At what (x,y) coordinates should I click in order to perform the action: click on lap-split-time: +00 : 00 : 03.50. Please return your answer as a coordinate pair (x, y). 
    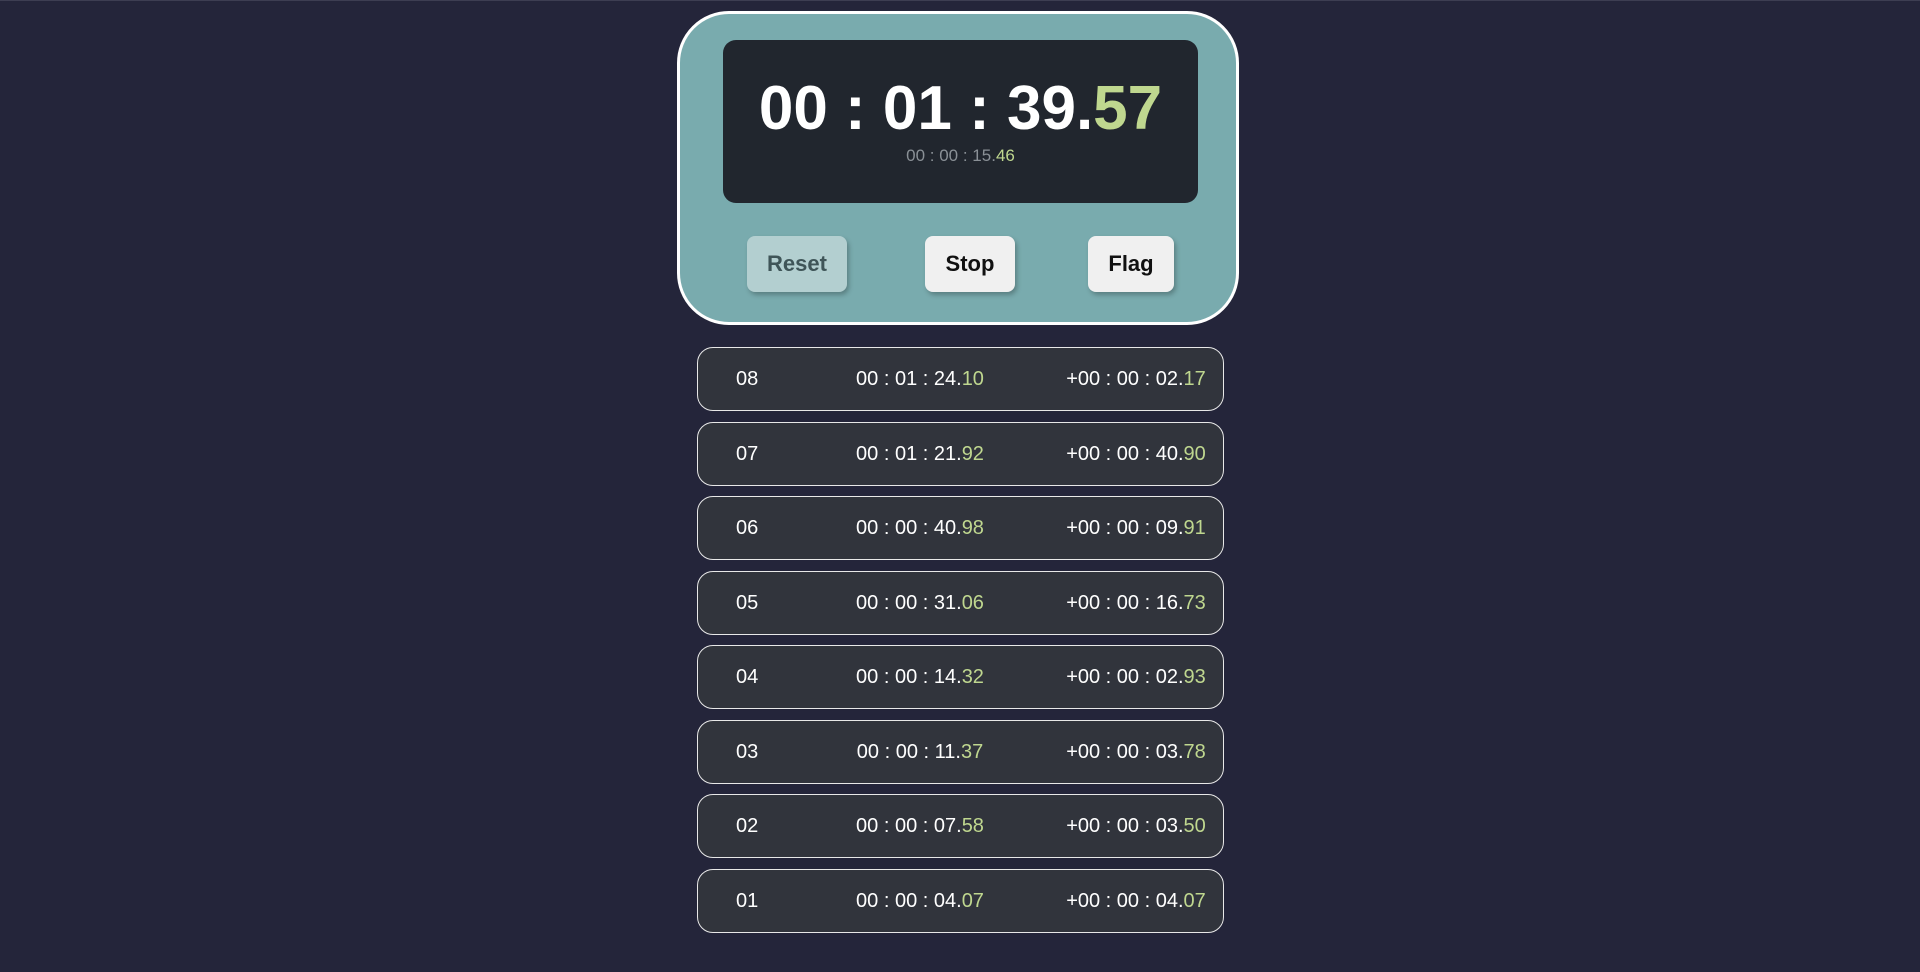
    Looking at the image, I should click on (1136, 826).